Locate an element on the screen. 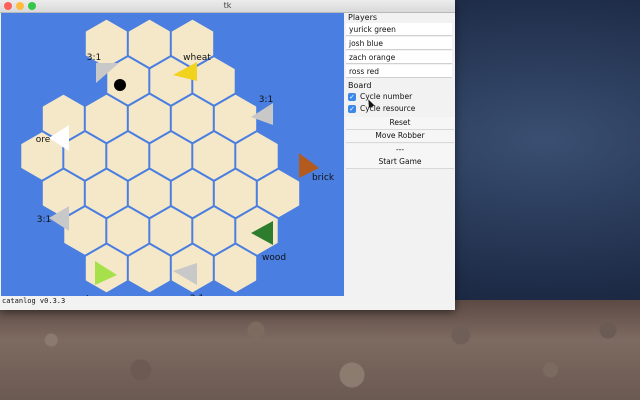 Image resolution: width=640 pixels, height=400 pixels. player-row: yurick green is located at coordinates (399, 29).